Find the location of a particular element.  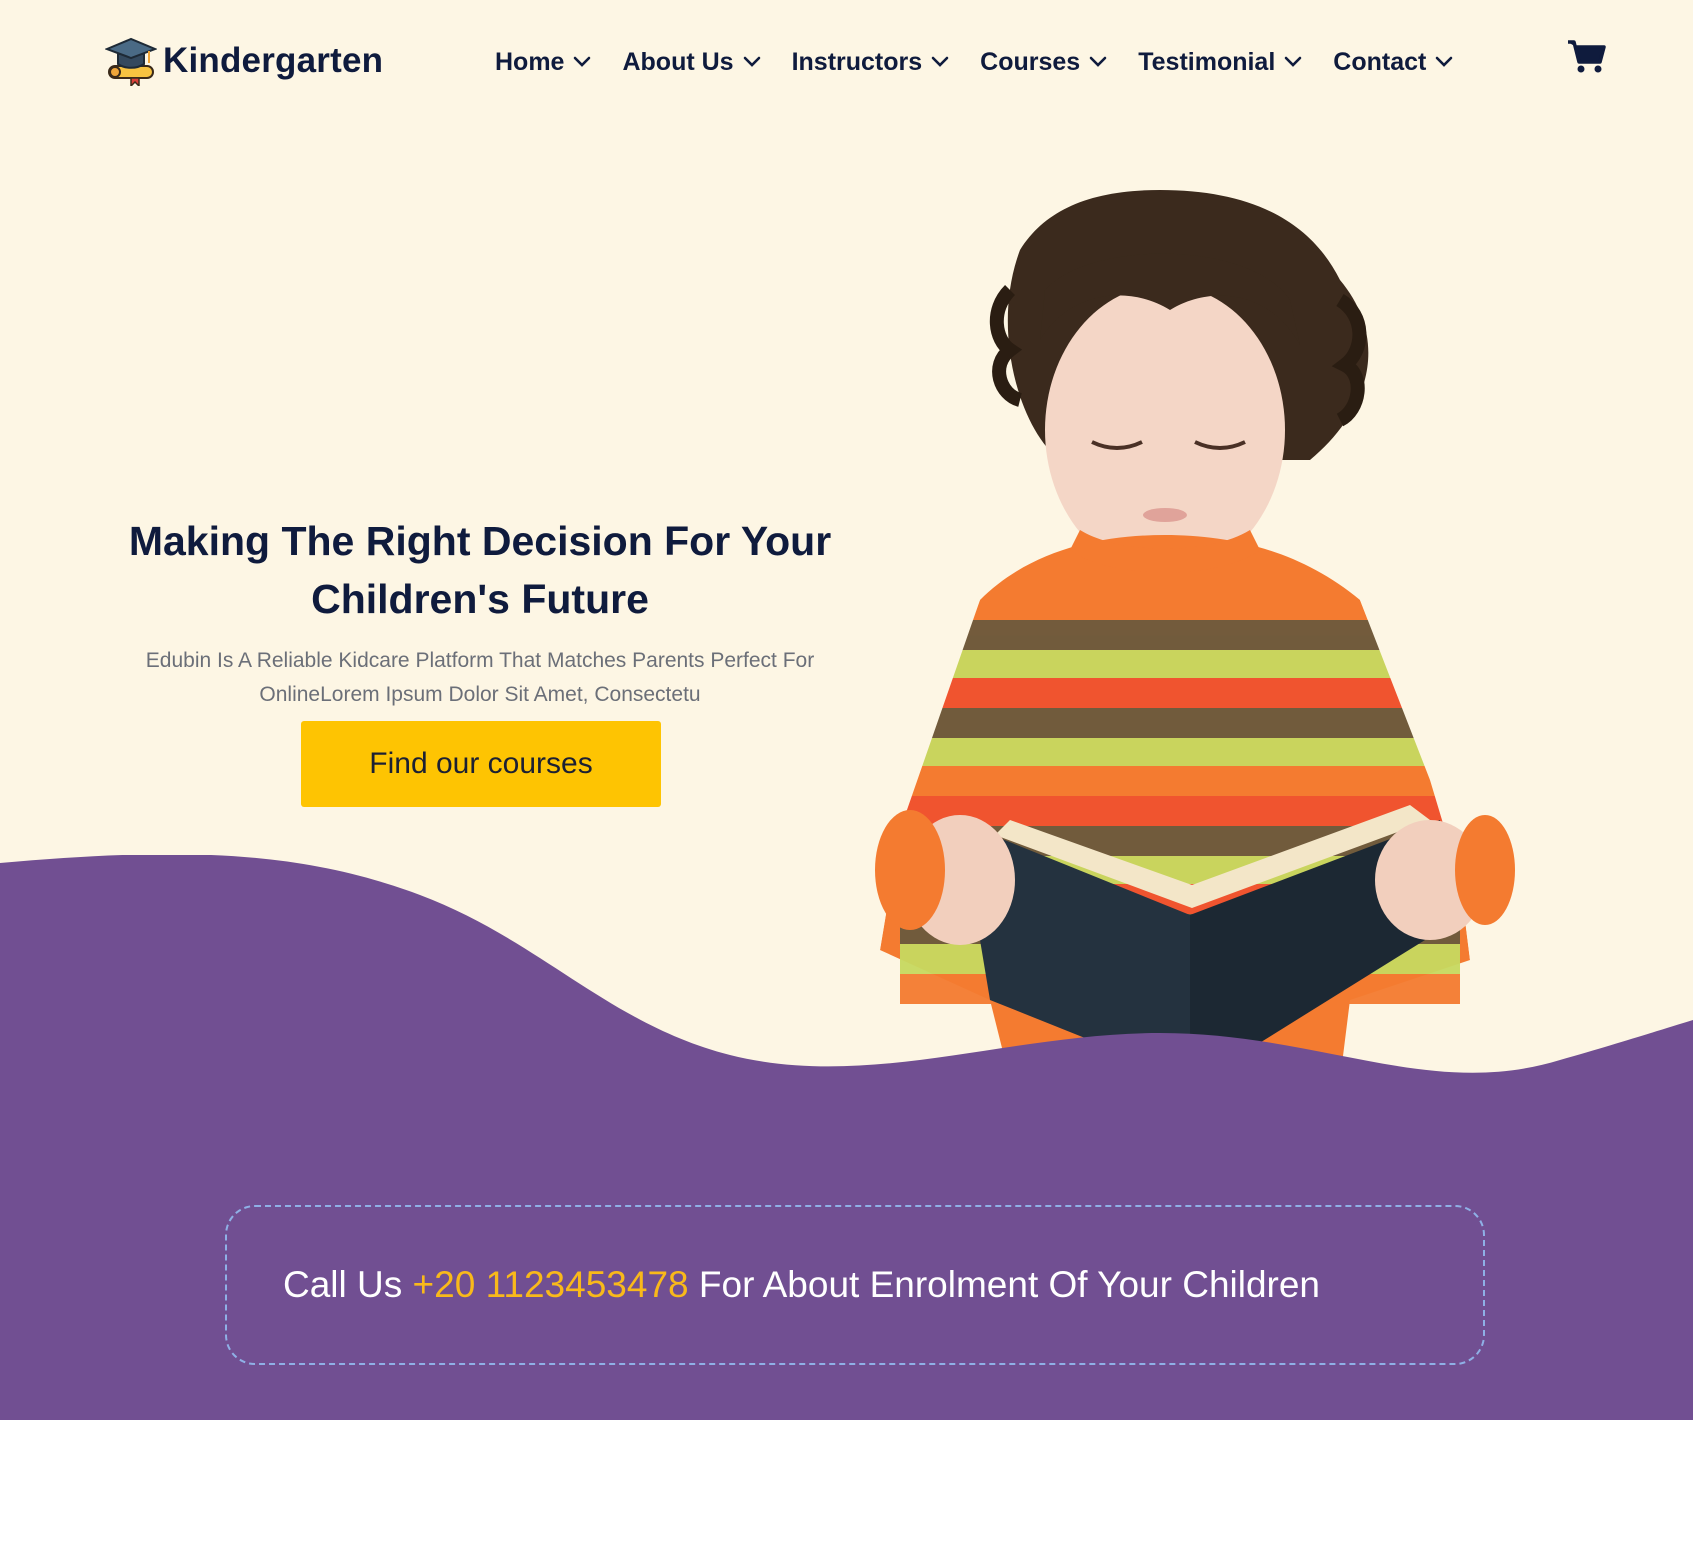

brand-name: Kindergarten is located at coordinates (273, 60).